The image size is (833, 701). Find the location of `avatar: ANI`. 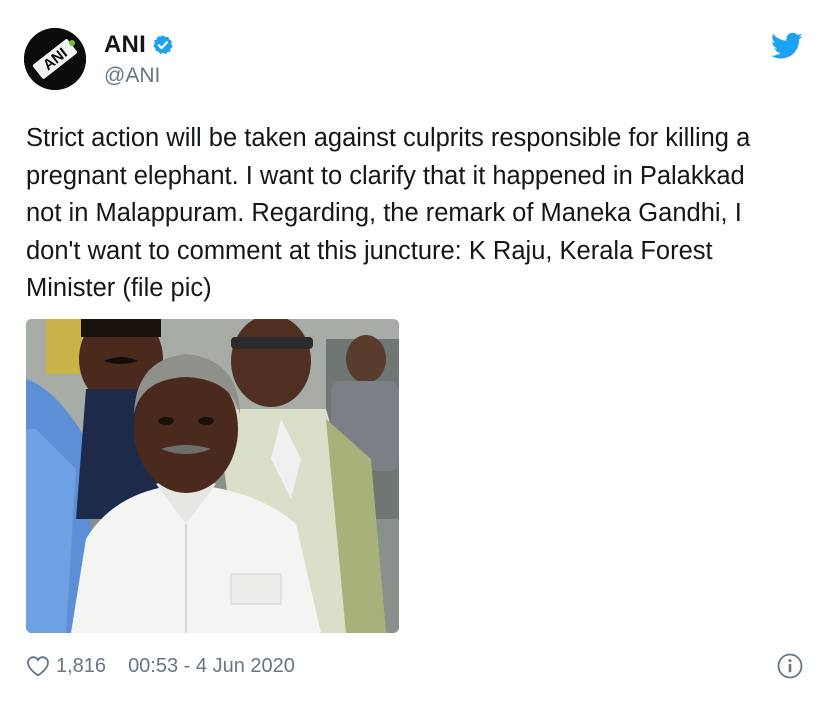

avatar: ANI is located at coordinates (55, 59).